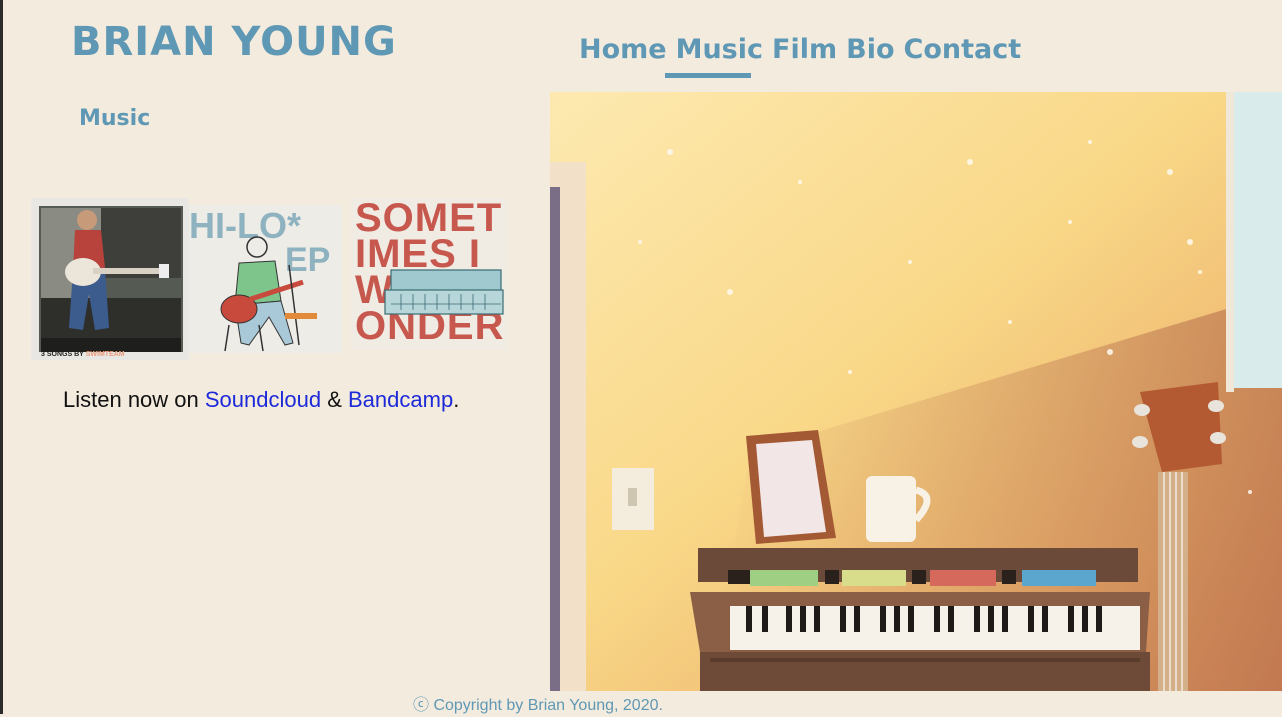 The height and width of the screenshot is (717, 1282). I want to click on listen-now-text: Listen now on Soundcloud & Bandcamp., so click(261, 400).